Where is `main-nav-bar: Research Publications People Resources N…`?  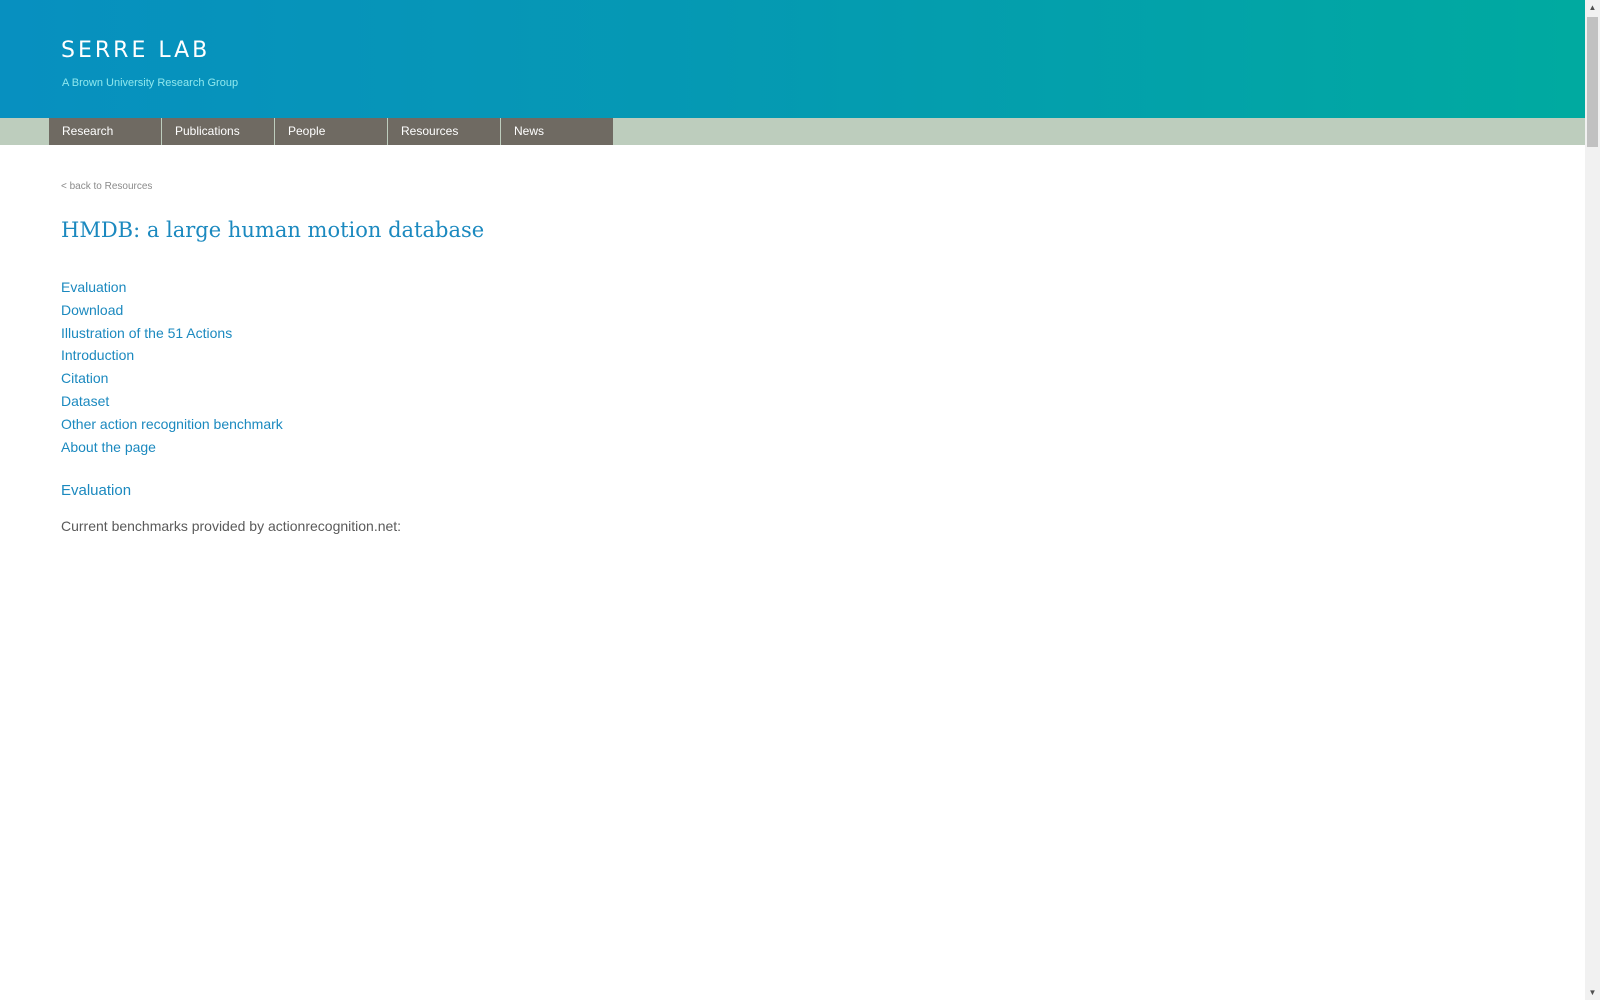
main-nav-bar: Research Publications People Resources N… is located at coordinates (792, 131).